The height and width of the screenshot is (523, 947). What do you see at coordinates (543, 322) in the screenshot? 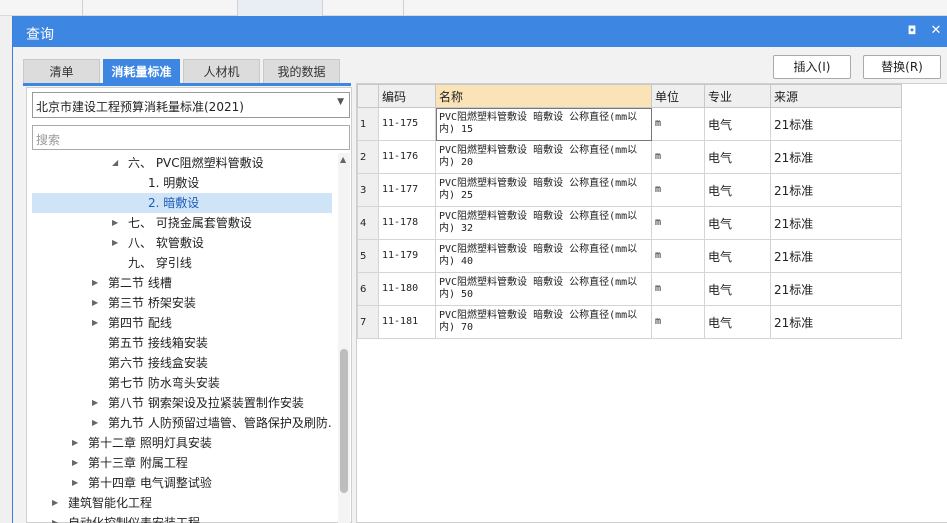
I see `cell-name: PVC阻燃塑料管敷设 暗敷设 公称直径(mm以内) 70` at bounding box center [543, 322].